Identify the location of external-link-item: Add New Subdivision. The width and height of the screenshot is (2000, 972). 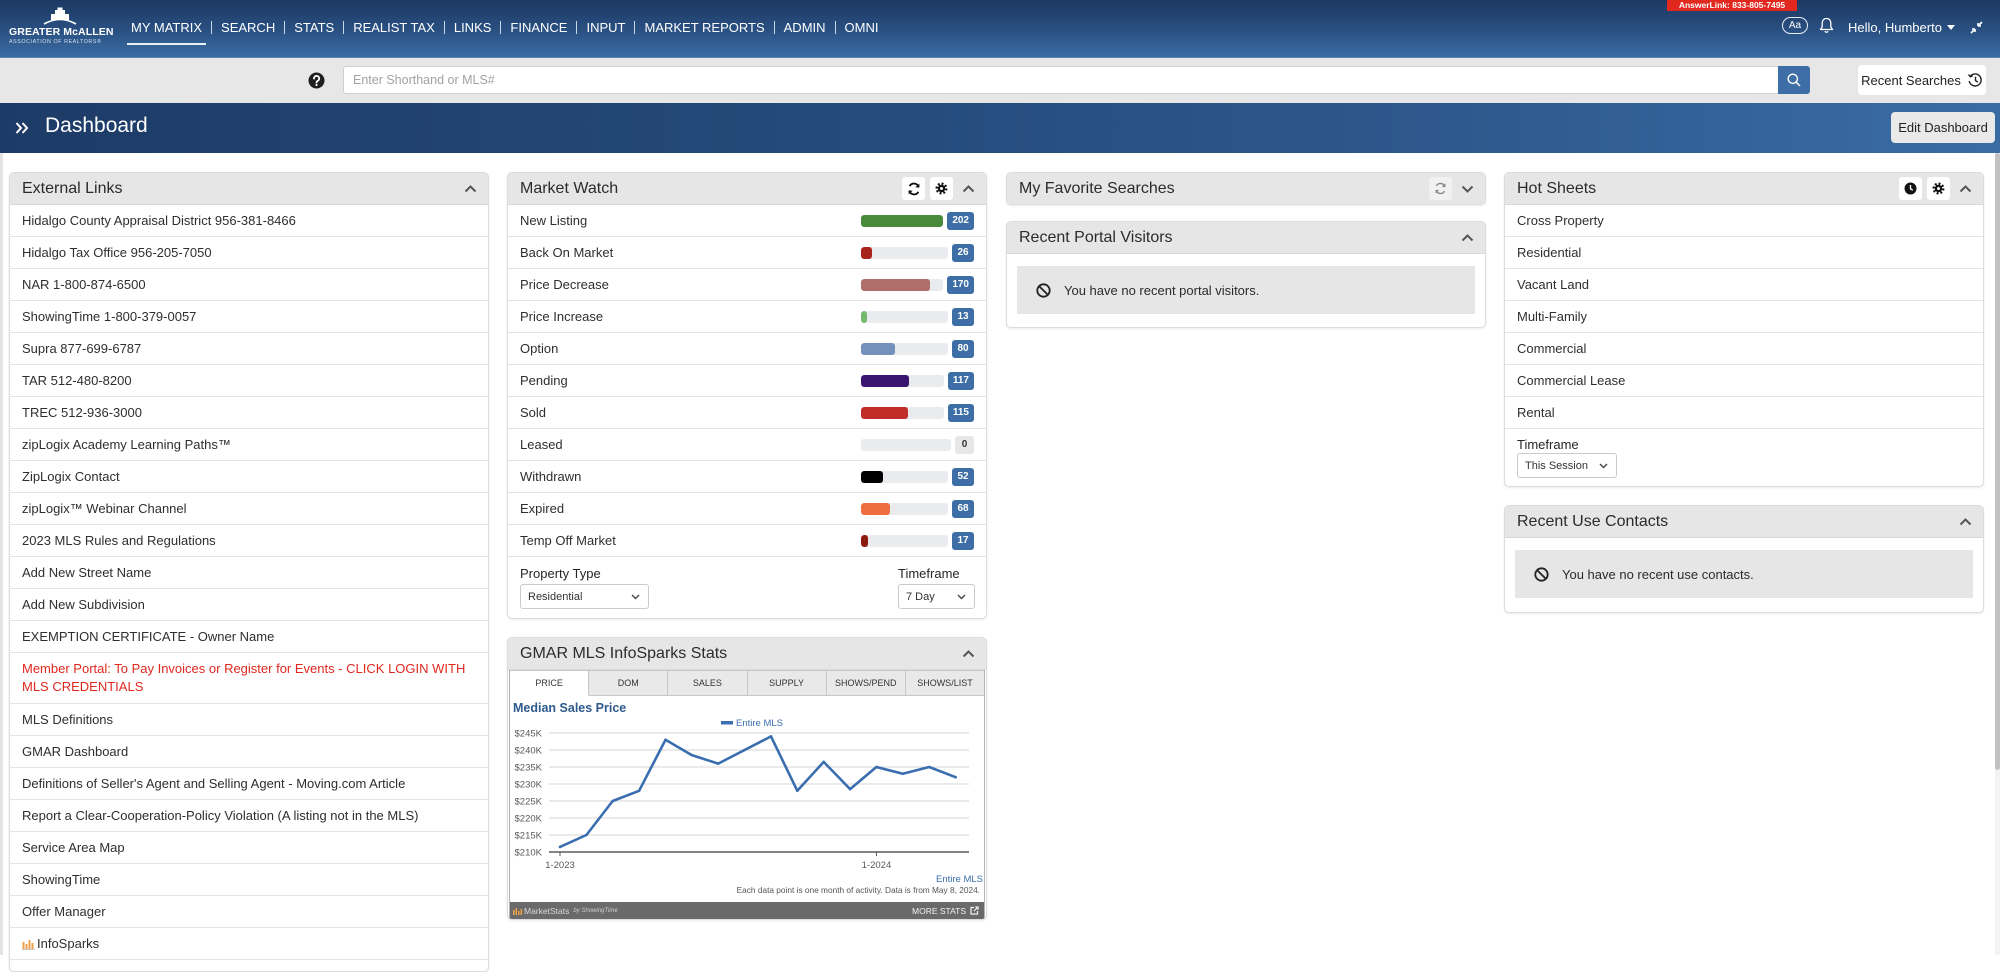
(249, 605).